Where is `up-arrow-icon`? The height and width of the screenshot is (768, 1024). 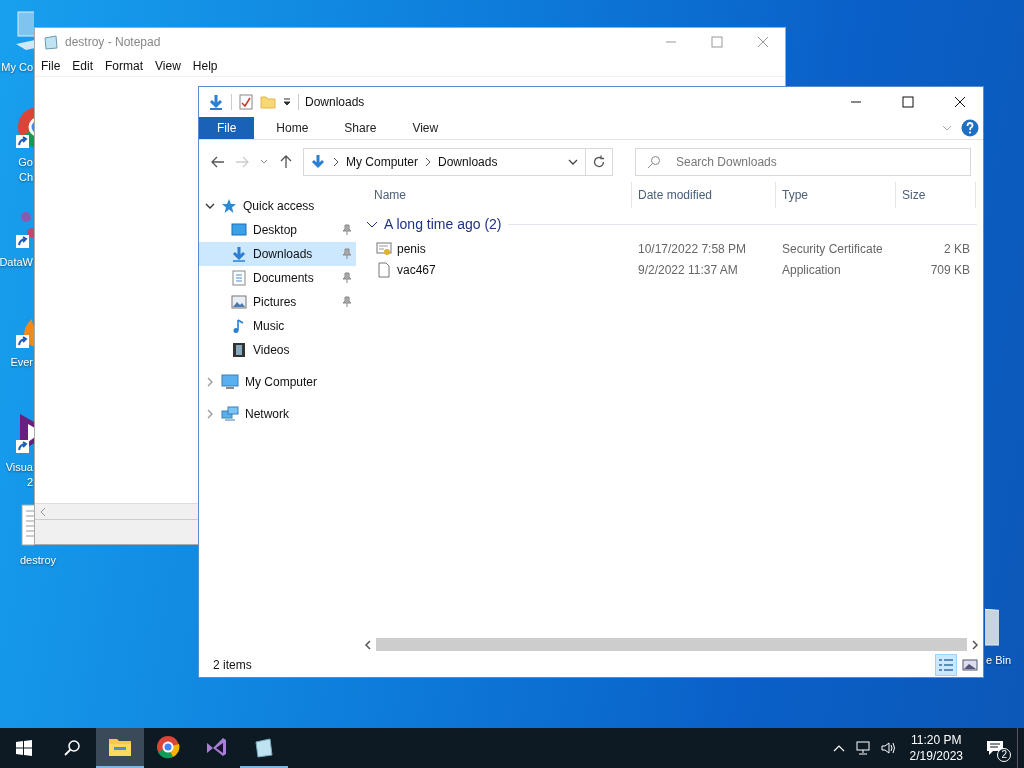 up-arrow-icon is located at coordinates (286, 162).